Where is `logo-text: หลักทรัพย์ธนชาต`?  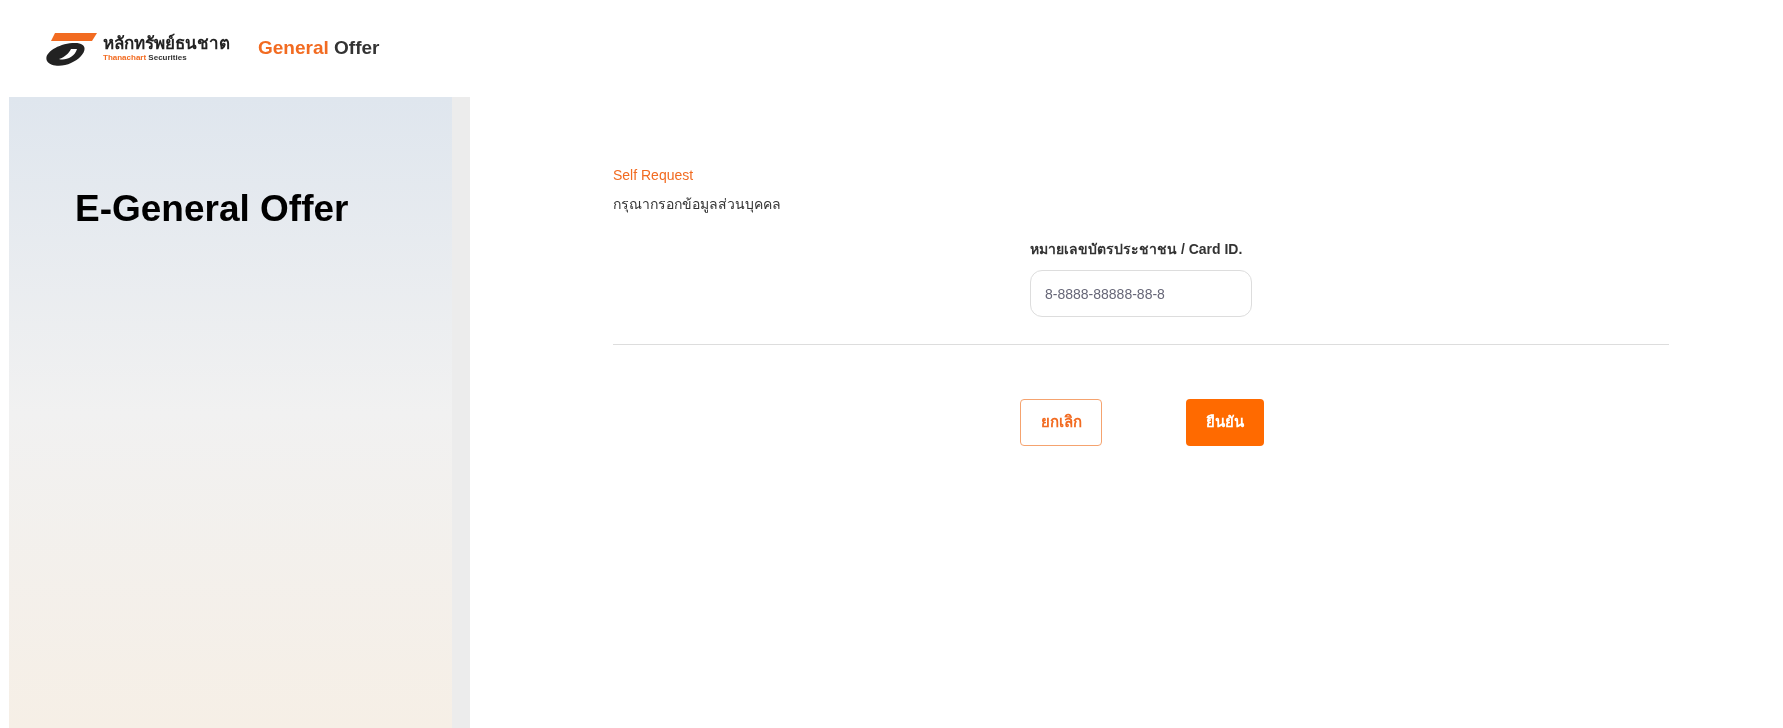 logo-text: หลักทรัพย์ธนชาต is located at coordinates (166, 43).